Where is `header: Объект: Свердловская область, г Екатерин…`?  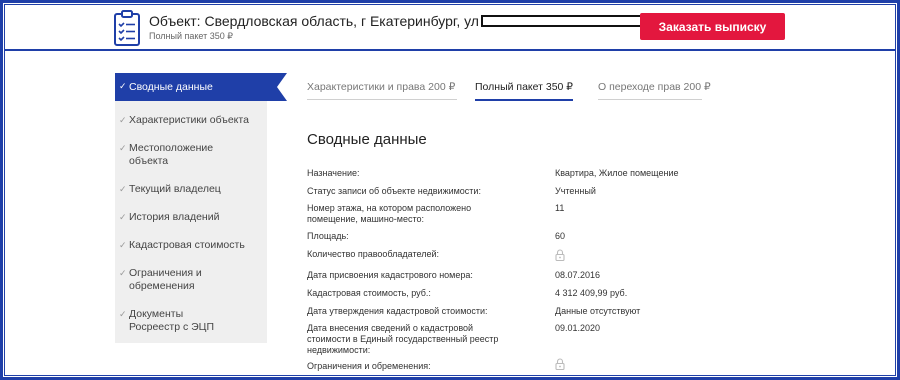 header: Объект: Свердловская область, г Екатерин… is located at coordinates (450, 28).